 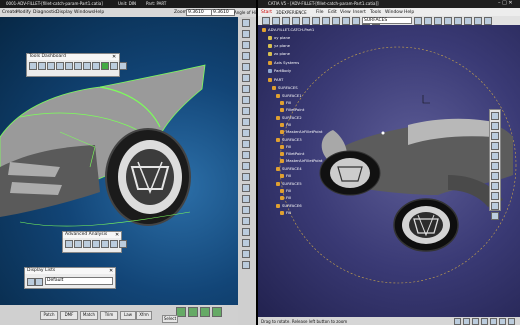 I want to click on tree-item: SURFACES, so click(x=297, y=87).